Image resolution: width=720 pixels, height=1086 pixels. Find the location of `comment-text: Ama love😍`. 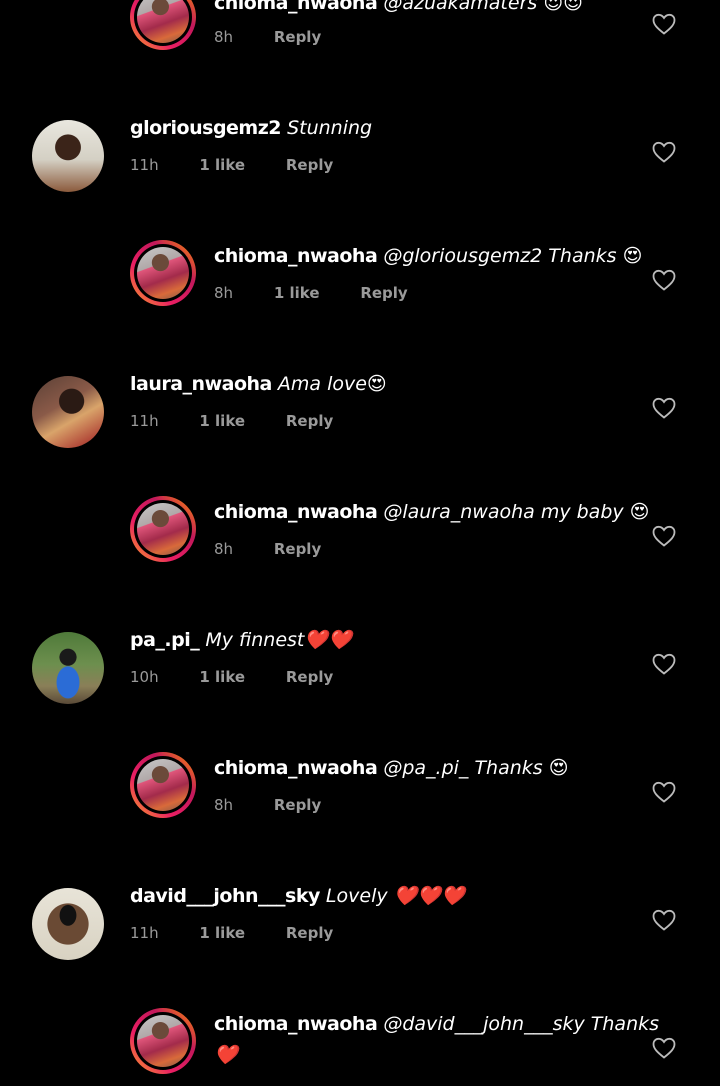

comment-text: Ama love😍 is located at coordinates (332, 384).